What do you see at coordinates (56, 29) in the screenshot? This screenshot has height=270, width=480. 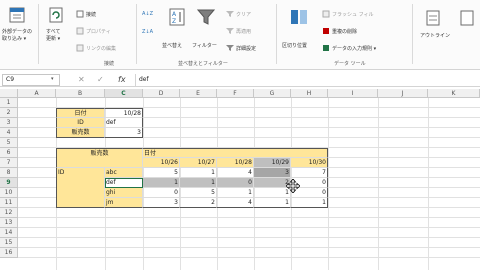 I see `refresh-all-button: すべて 更新 ▾` at bounding box center [56, 29].